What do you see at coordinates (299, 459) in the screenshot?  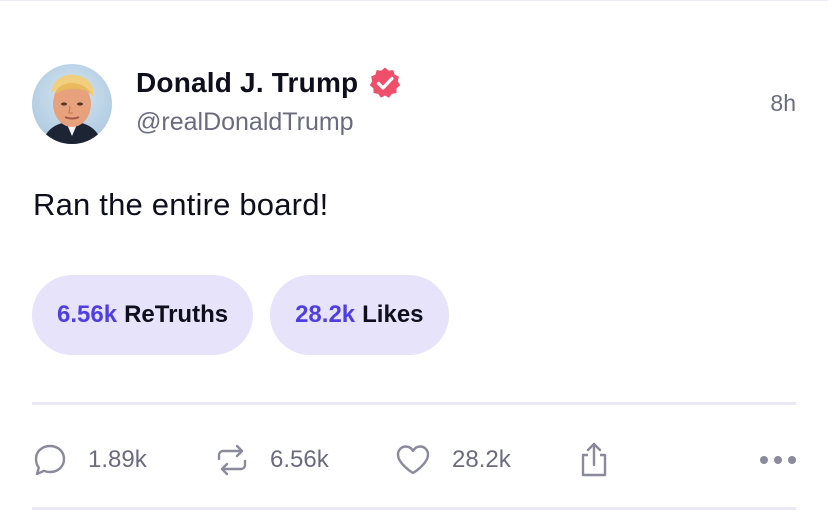 I see `retruth-count: 6.56k` at bounding box center [299, 459].